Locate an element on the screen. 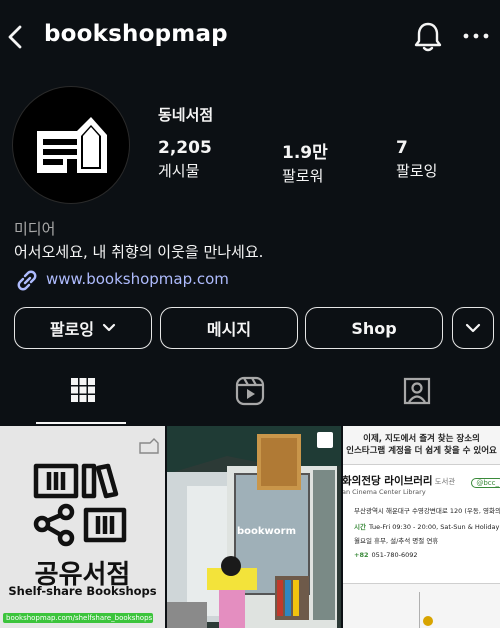 This screenshot has width=500, height=628. stat-following: 7 팔로잉 is located at coordinates (416, 159).